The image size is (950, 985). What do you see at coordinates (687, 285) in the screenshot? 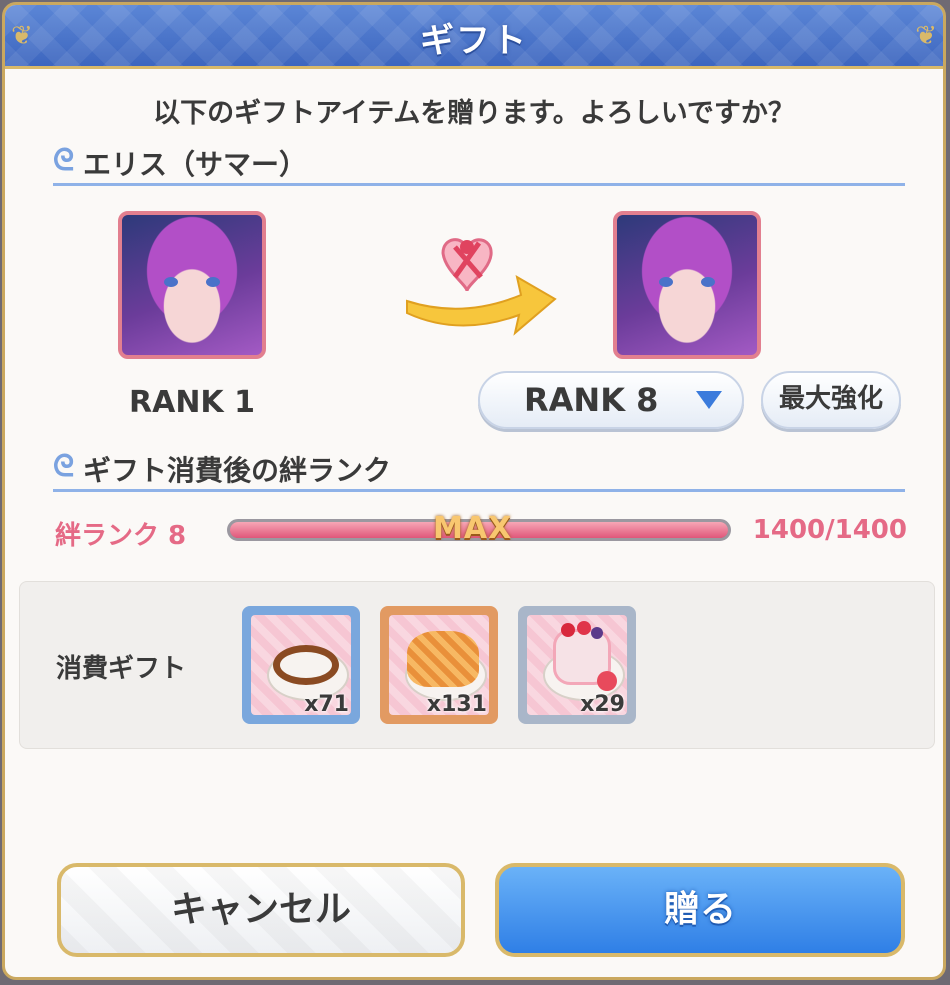
I see `character-portrait-after` at bounding box center [687, 285].